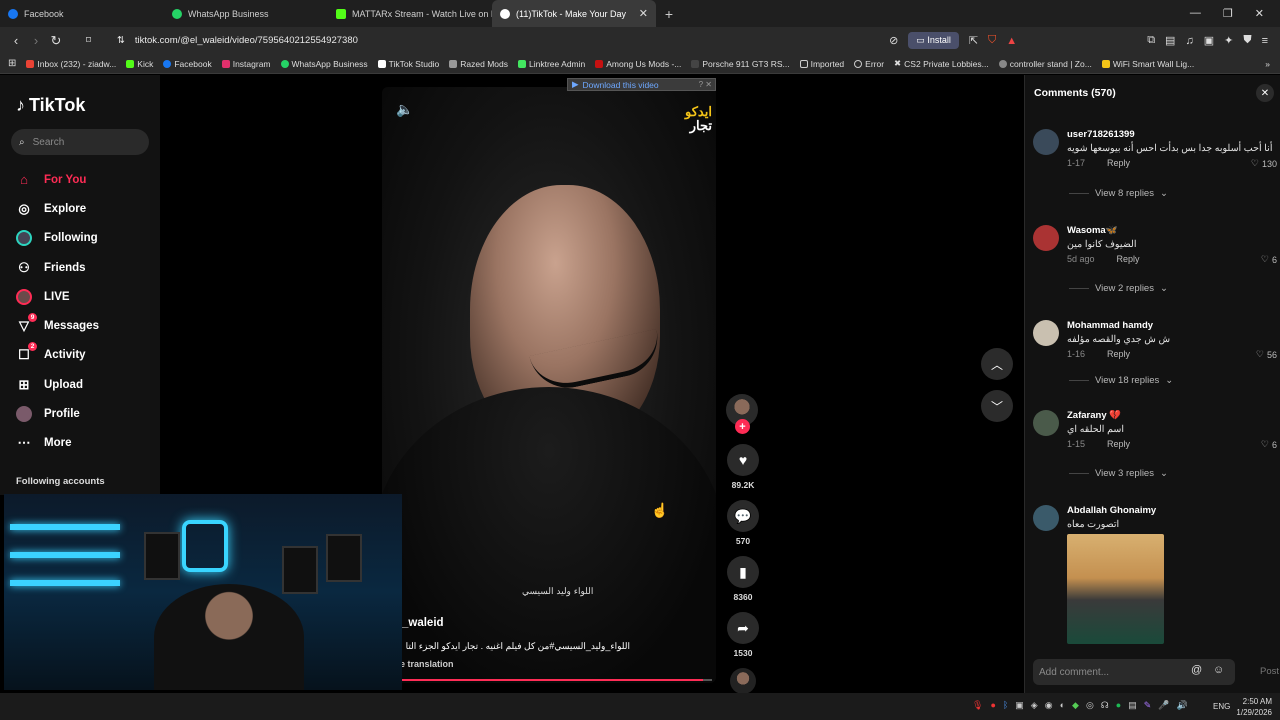  Describe the element at coordinates (556, 680) in the screenshot. I see `video-progress-bar` at that location.